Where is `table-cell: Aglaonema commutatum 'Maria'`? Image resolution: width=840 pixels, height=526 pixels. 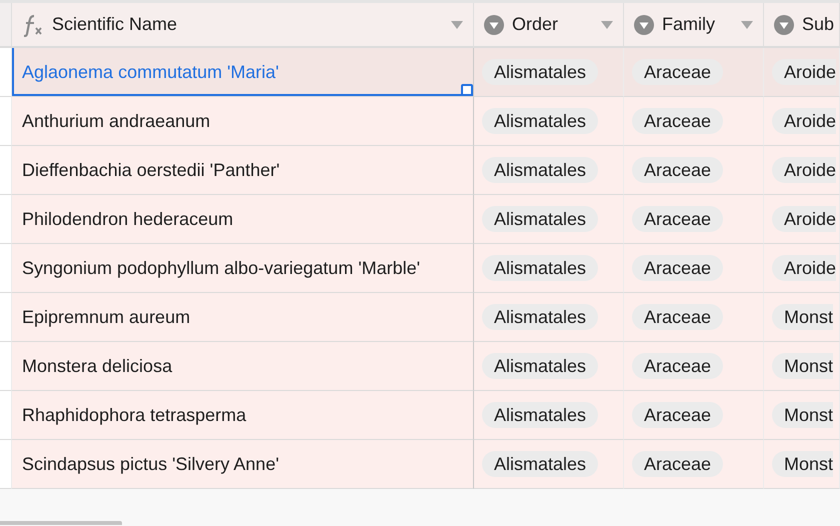 table-cell: Aglaonema commutatum 'Maria' is located at coordinates (243, 72).